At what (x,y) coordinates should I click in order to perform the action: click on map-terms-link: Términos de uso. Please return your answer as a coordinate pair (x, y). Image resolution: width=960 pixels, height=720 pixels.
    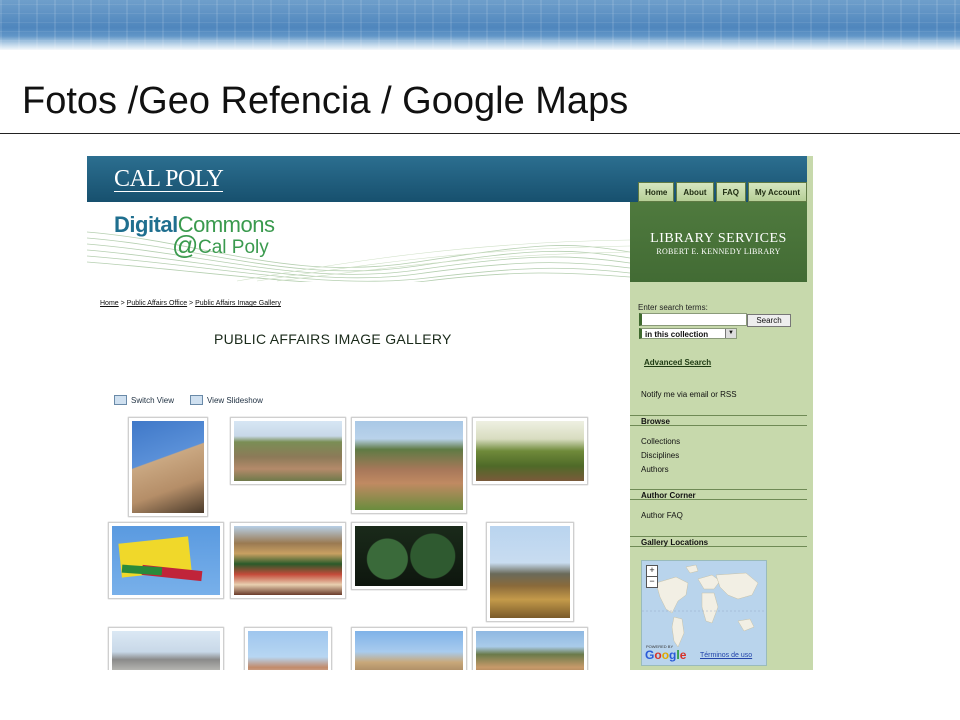
    Looking at the image, I should click on (726, 655).